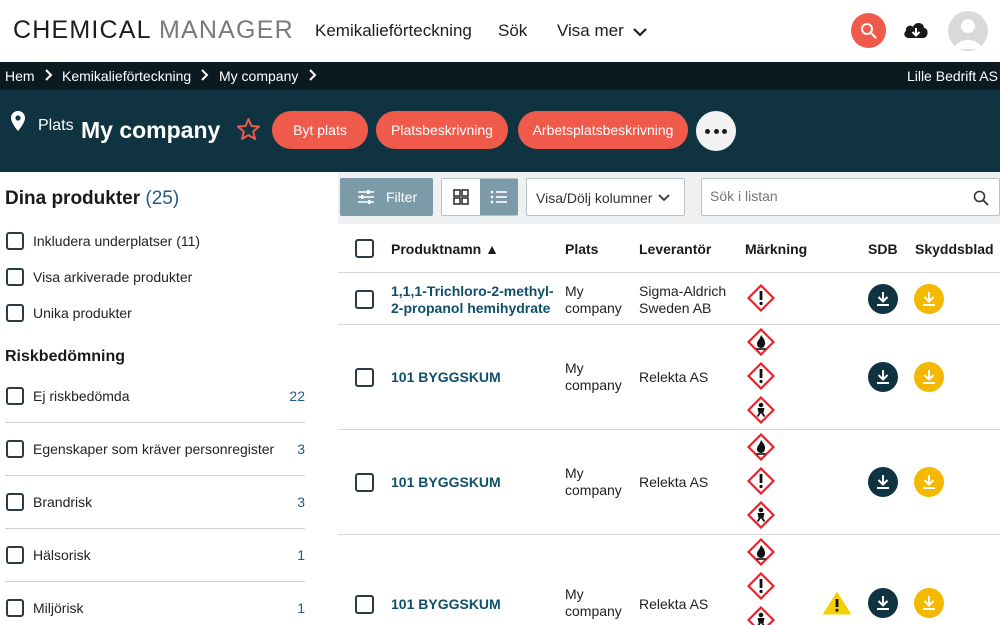 The image size is (1000, 625). I want to click on chevron-down-icon, so click(640, 32).